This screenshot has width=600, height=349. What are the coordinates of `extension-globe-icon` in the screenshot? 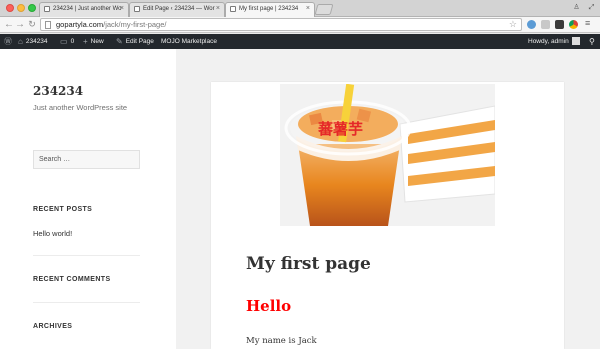 It's located at (531, 24).